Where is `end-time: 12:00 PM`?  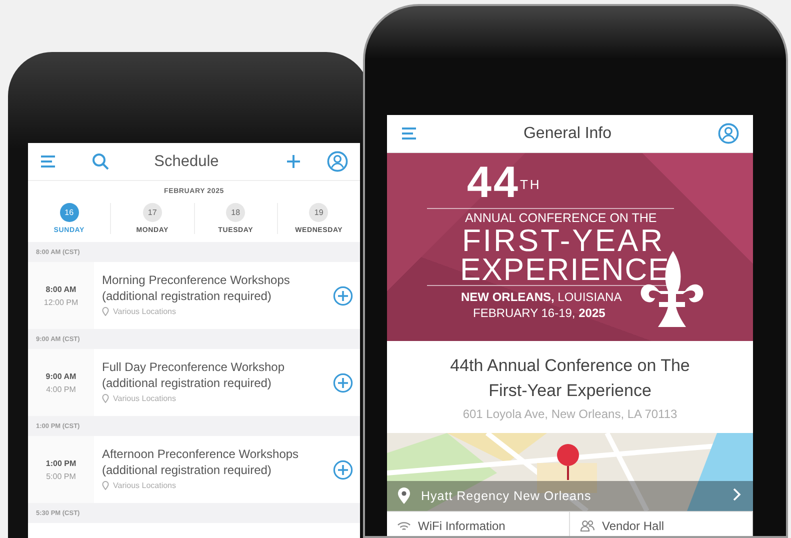 end-time: 12:00 PM is located at coordinates (61, 302).